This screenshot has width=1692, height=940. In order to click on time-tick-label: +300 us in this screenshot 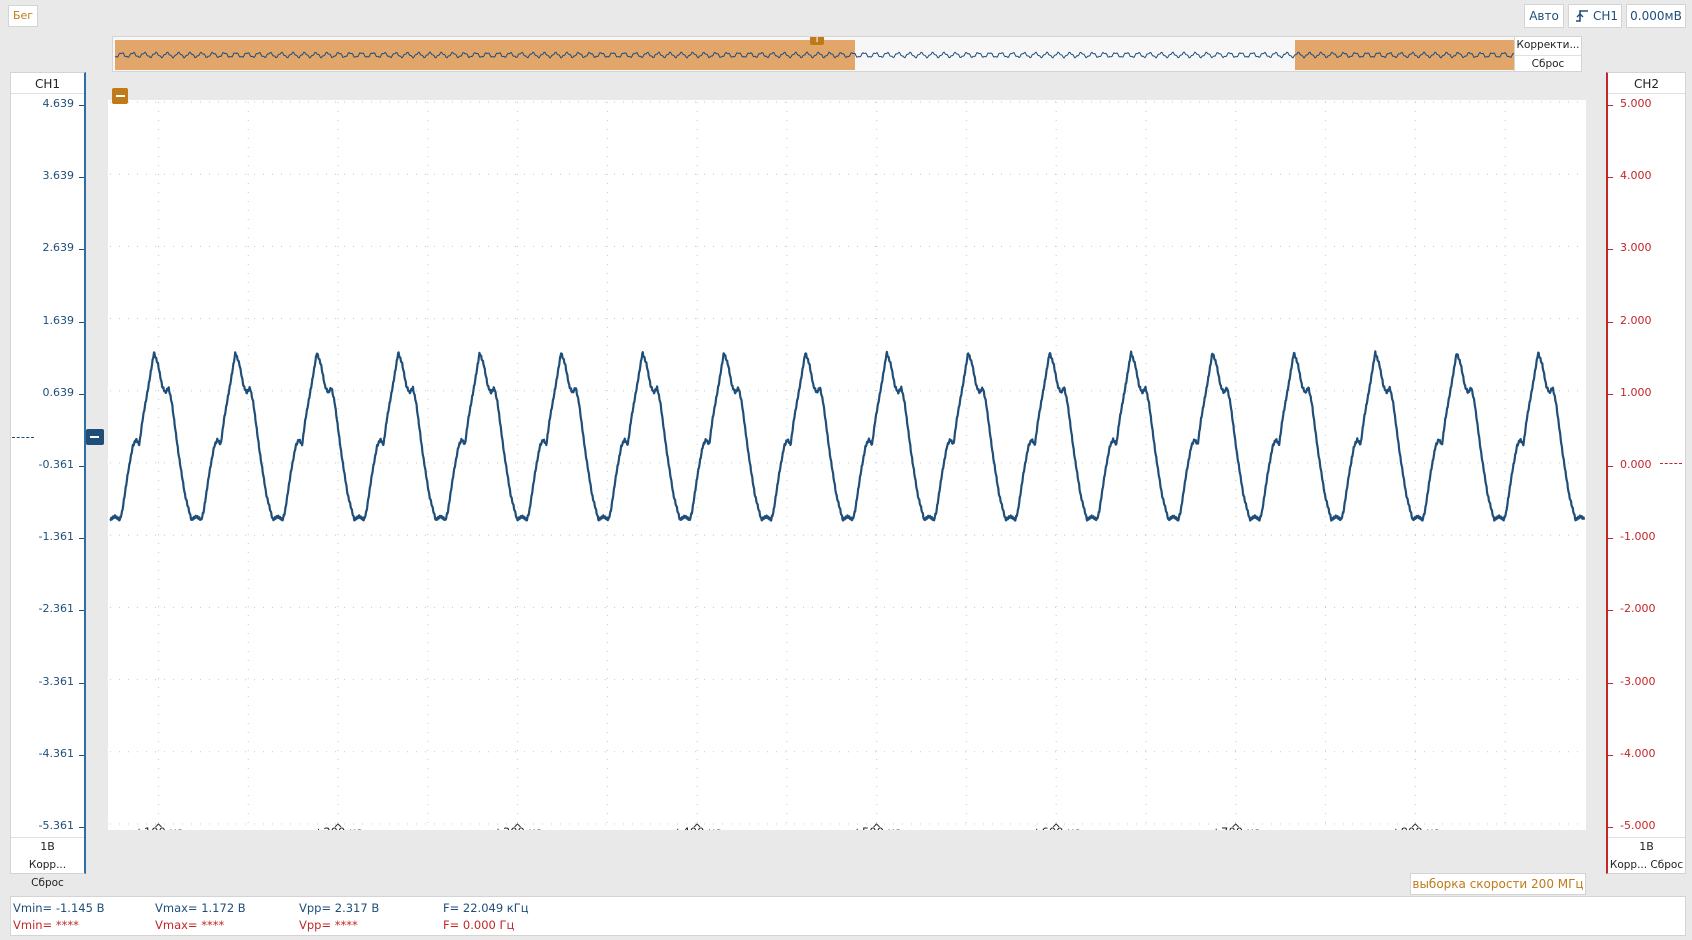, I will do `click(517, 827)`.